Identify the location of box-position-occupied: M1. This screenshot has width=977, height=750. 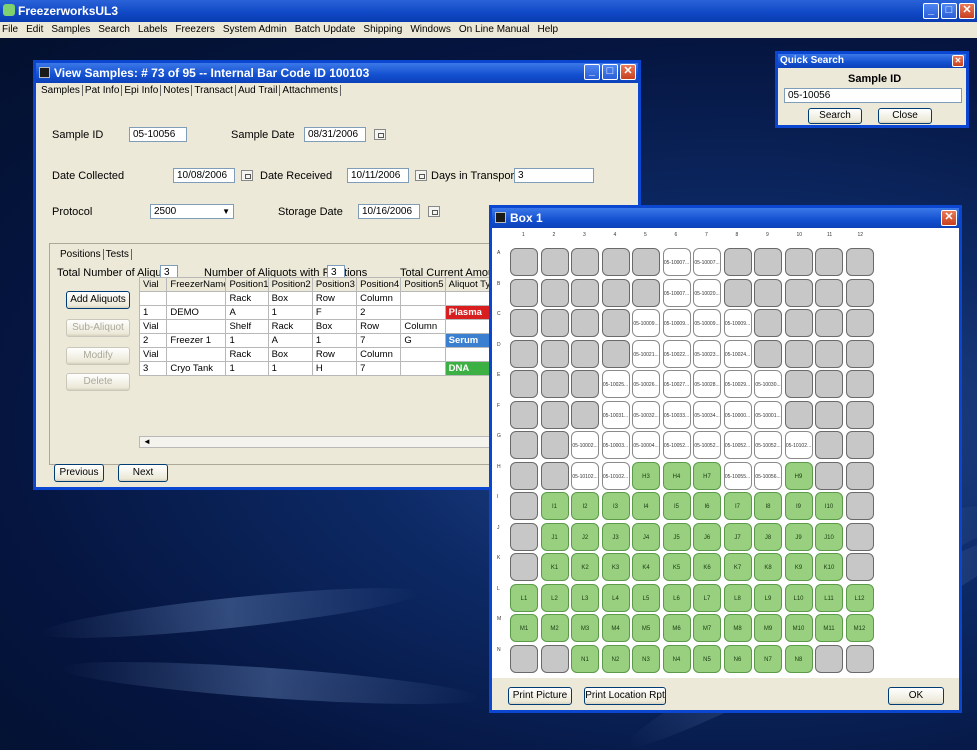
(524, 628).